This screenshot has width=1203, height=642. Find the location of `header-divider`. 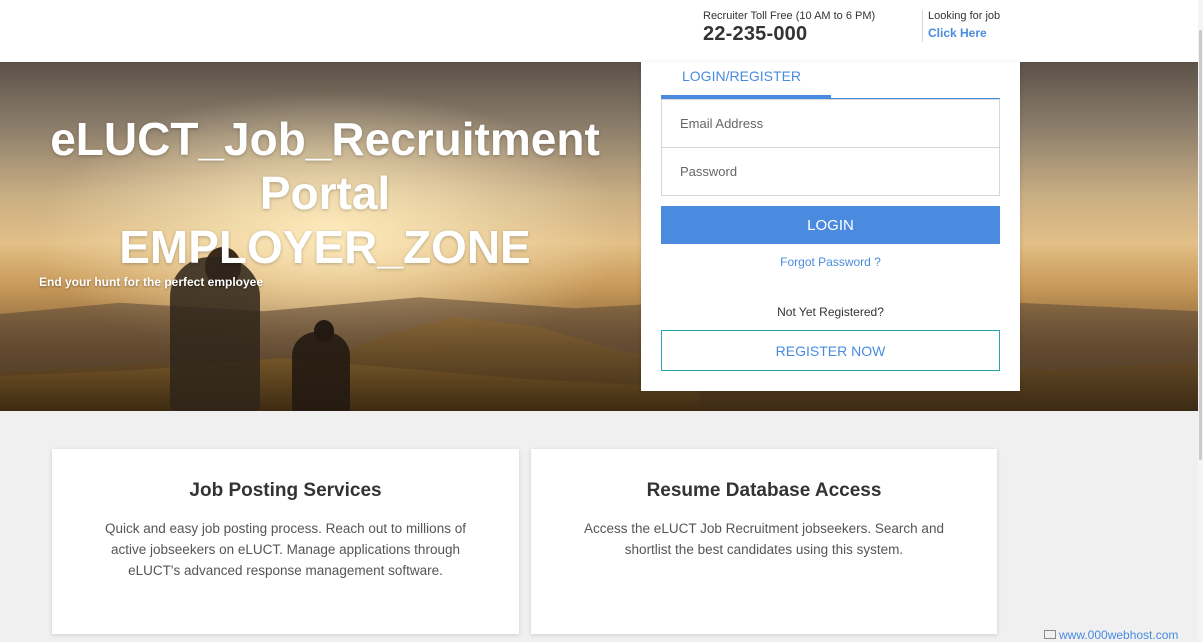

header-divider is located at coordinates (922, 26).